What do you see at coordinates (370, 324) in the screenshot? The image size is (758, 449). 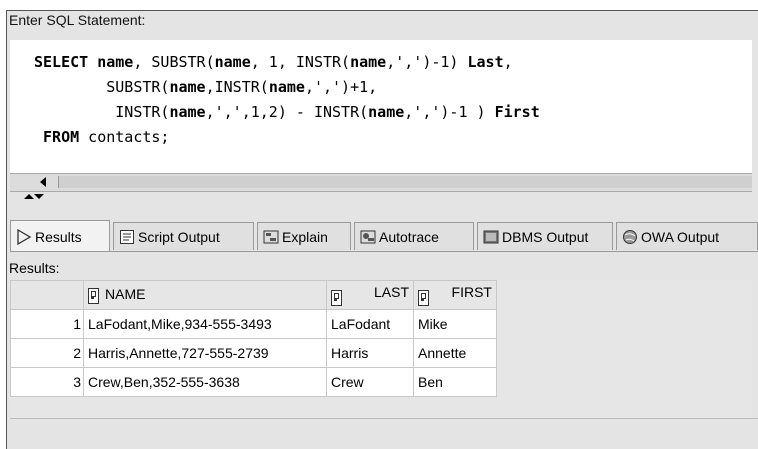 I see `cell-last: LaFodant` at bounding box center [370, 324].